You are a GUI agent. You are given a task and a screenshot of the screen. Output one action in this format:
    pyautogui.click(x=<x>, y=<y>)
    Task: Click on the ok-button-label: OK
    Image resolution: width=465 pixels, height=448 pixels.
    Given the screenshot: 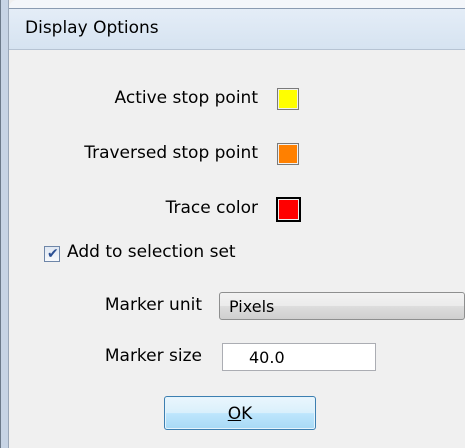 What is the action you would take?
    pyautogui.click(x=240, y=414)
    